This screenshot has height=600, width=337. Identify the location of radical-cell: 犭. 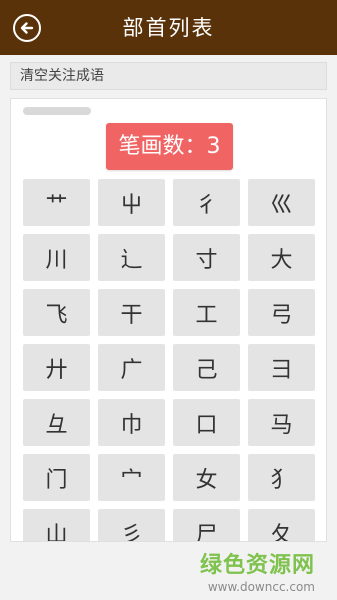
(281, 477).